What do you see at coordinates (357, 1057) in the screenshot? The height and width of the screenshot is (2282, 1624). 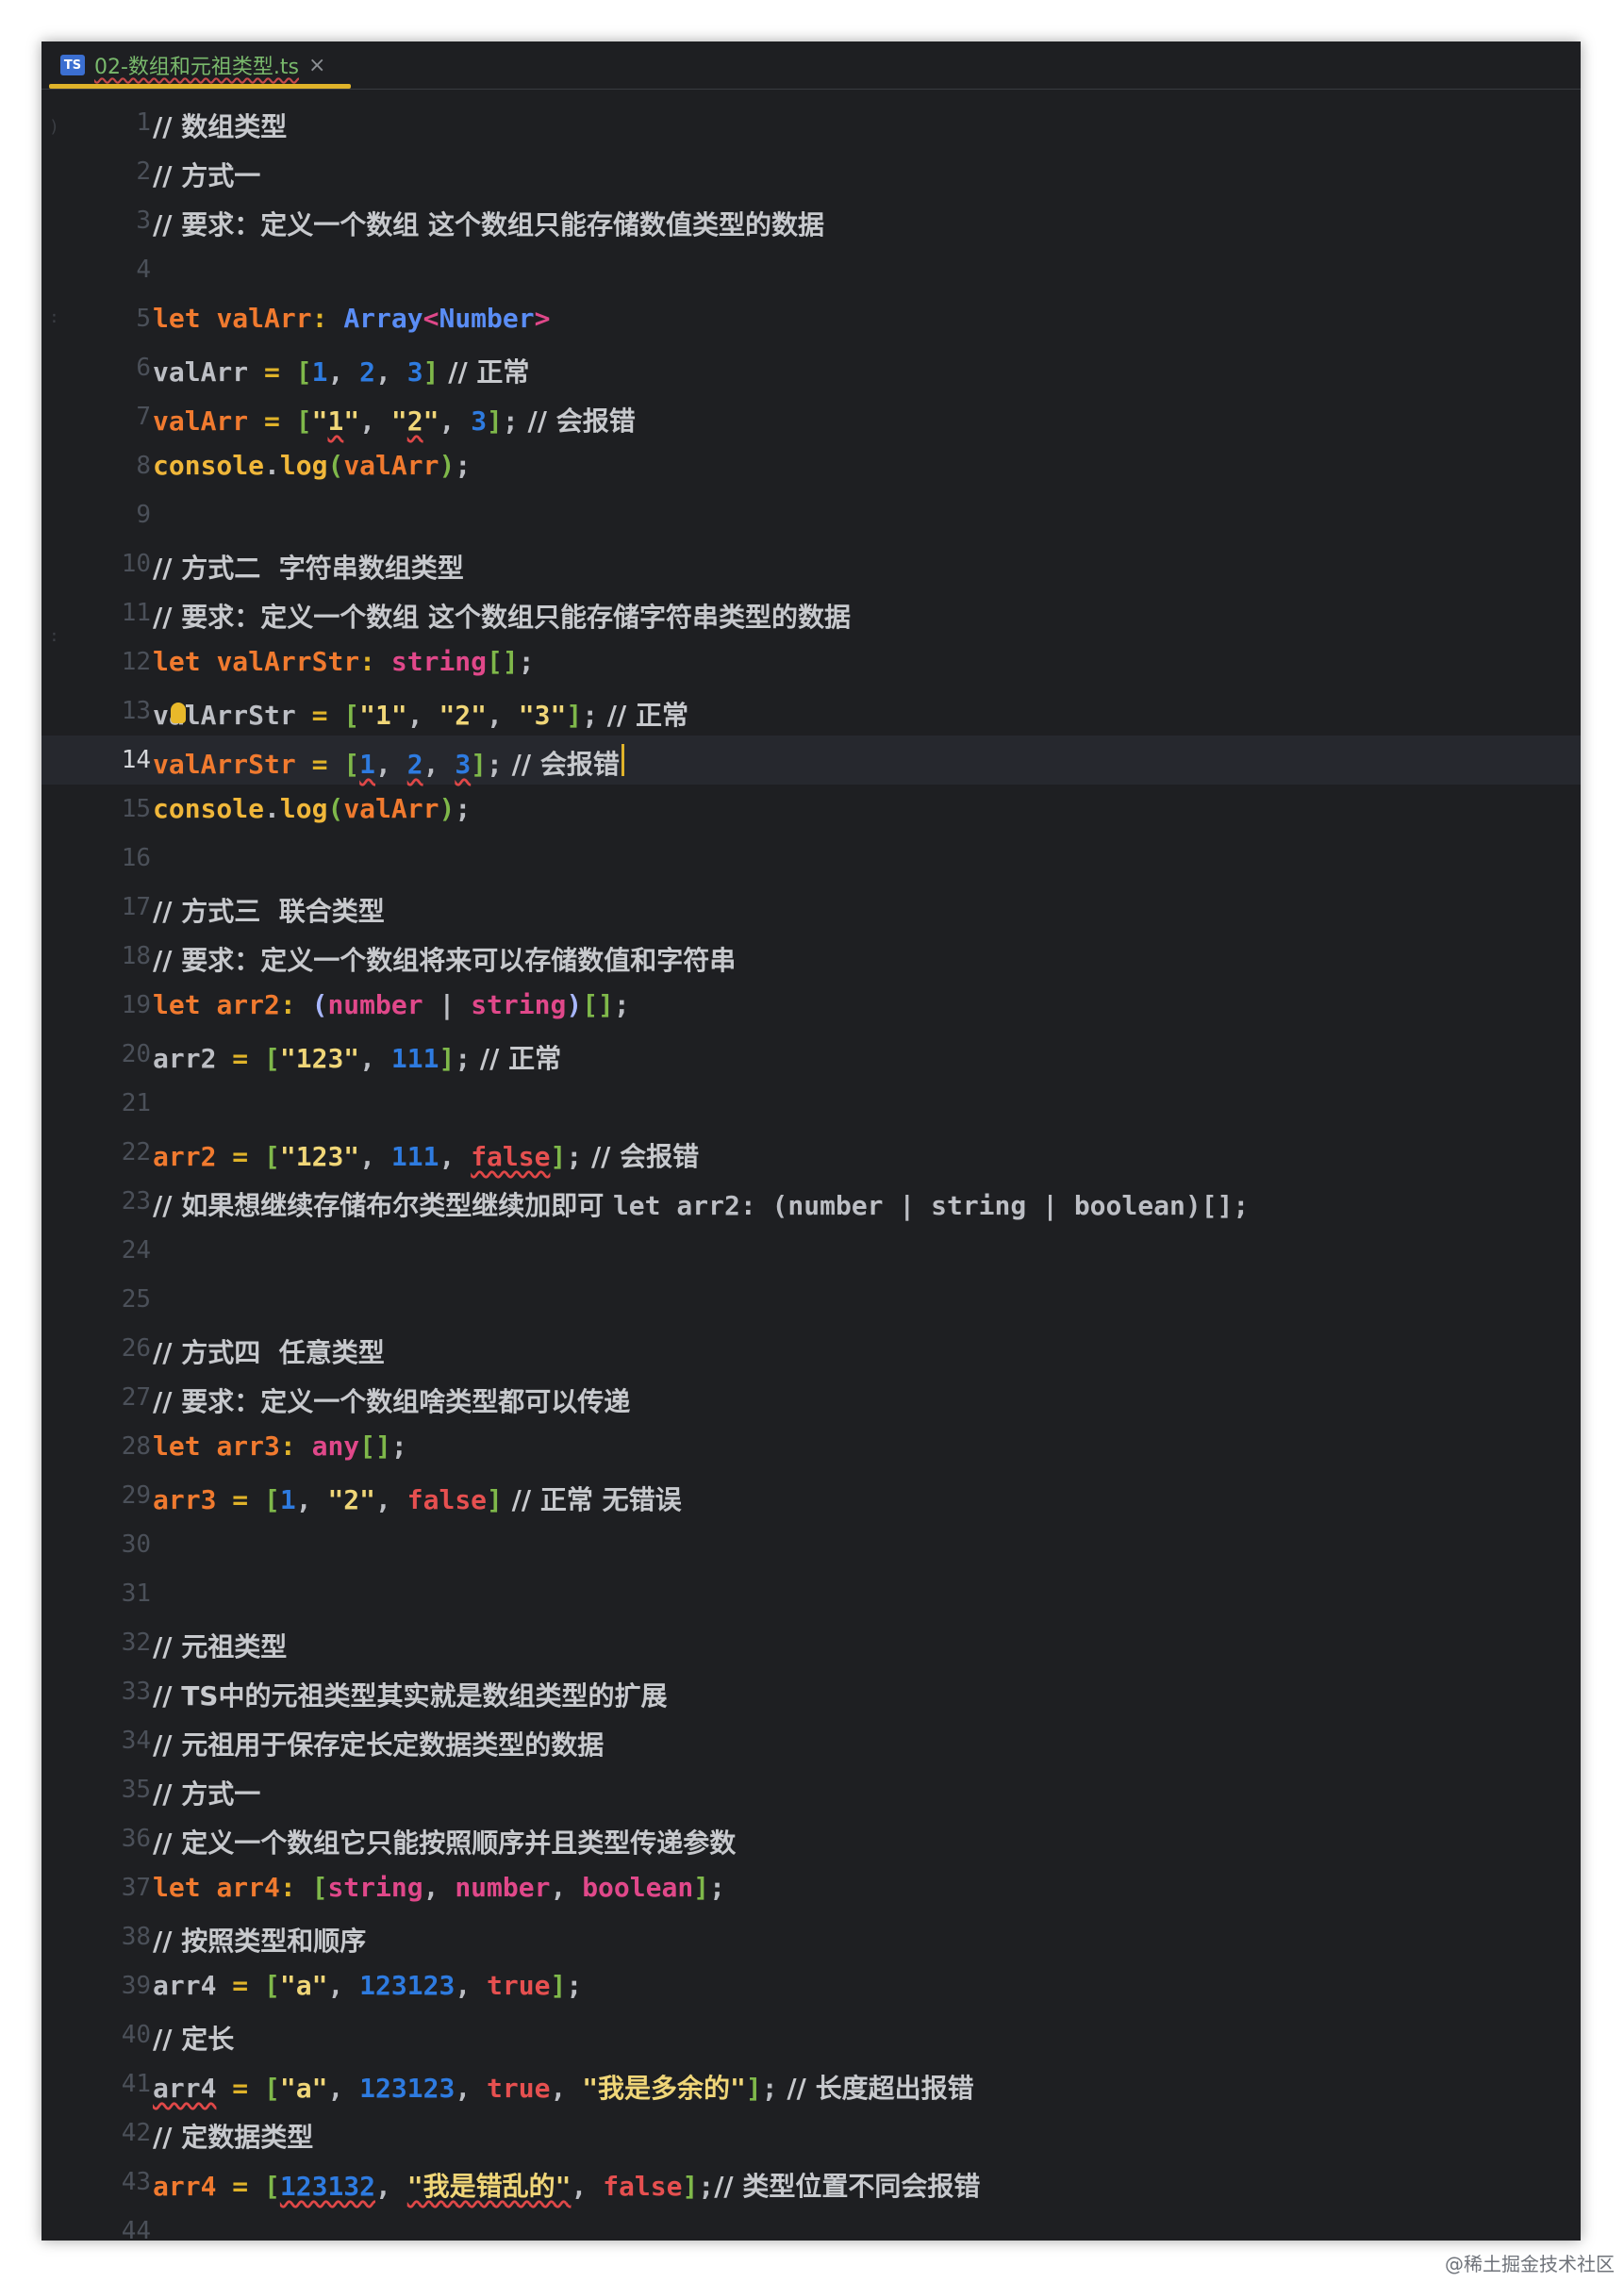 I see `code-text: arr2 = ["123", 111]; // 正常` at bounding box center [357, 1057].